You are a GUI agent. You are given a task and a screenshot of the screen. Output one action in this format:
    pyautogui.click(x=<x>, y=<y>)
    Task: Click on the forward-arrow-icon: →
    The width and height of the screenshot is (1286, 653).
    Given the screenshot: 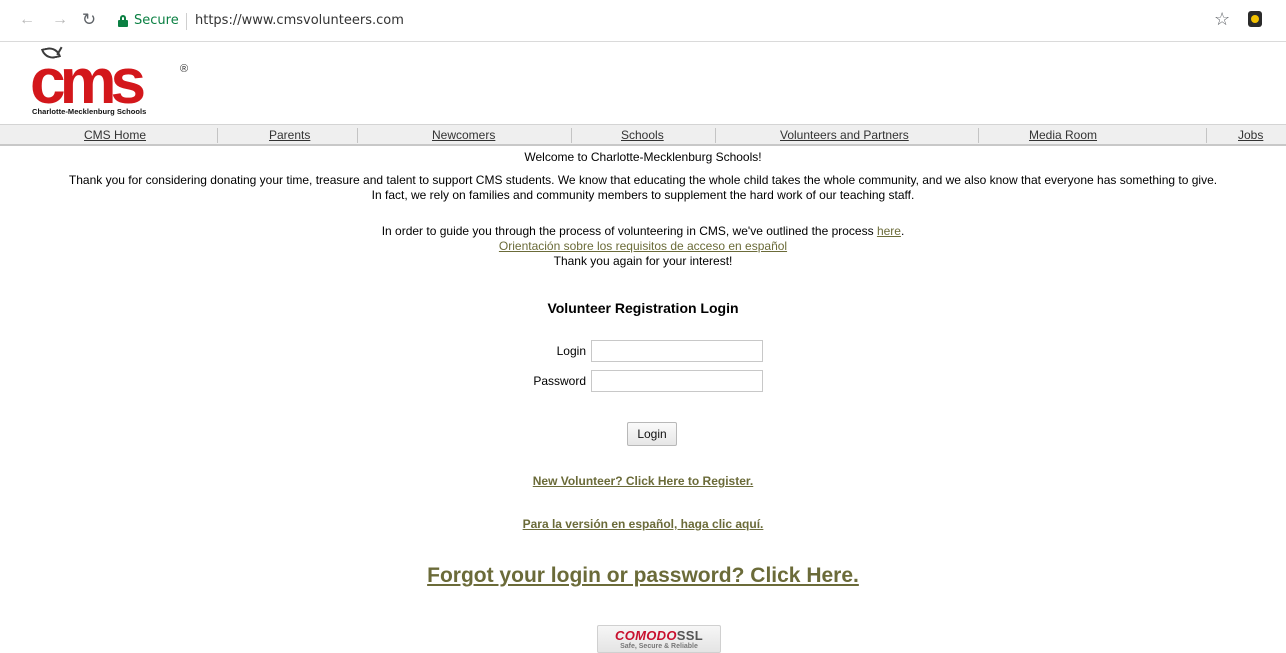 What is the action you would take?
    pyautogui.click(x=60, y=20)
    